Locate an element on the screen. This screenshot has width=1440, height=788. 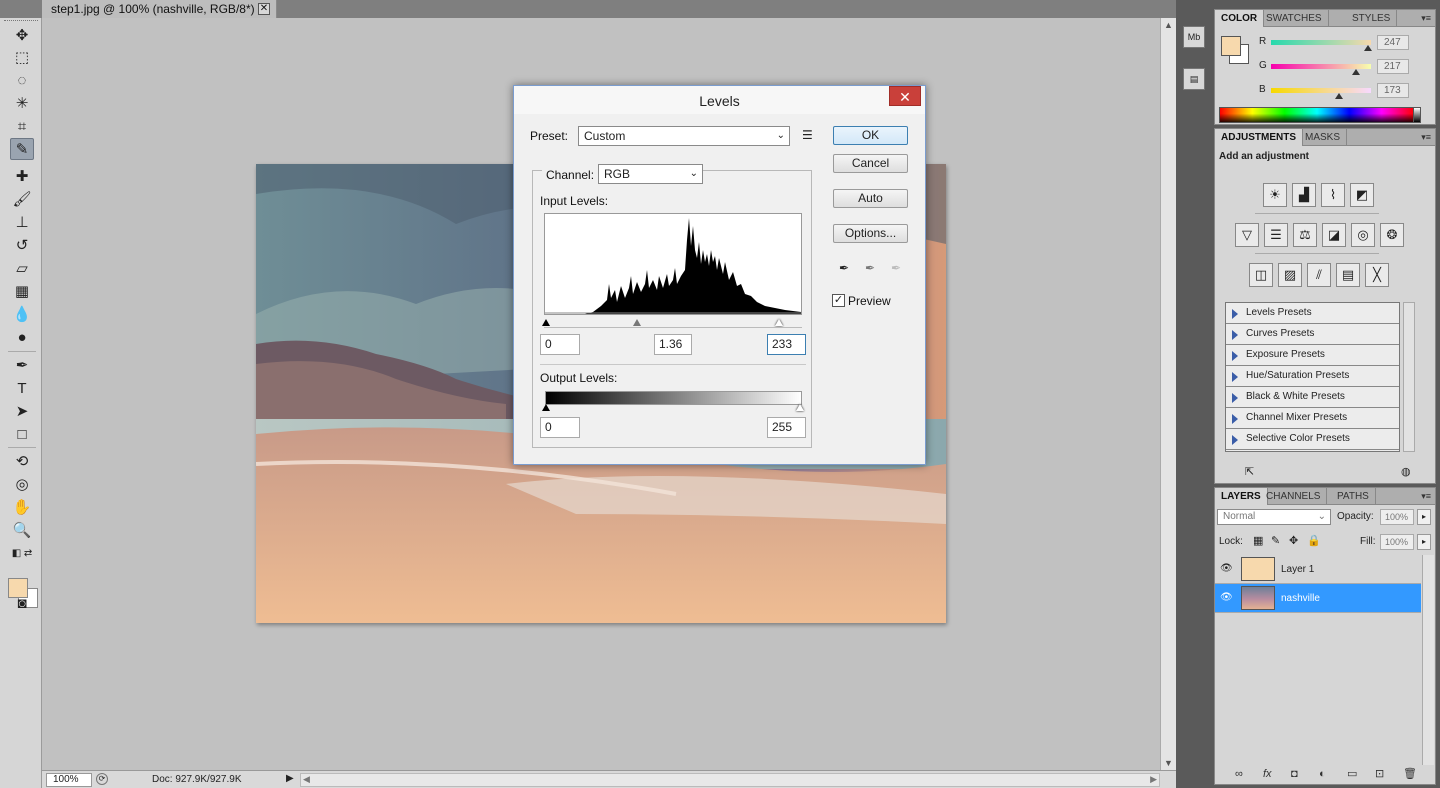
invert-icon: ◫ is located at coordinates (1261, 275).